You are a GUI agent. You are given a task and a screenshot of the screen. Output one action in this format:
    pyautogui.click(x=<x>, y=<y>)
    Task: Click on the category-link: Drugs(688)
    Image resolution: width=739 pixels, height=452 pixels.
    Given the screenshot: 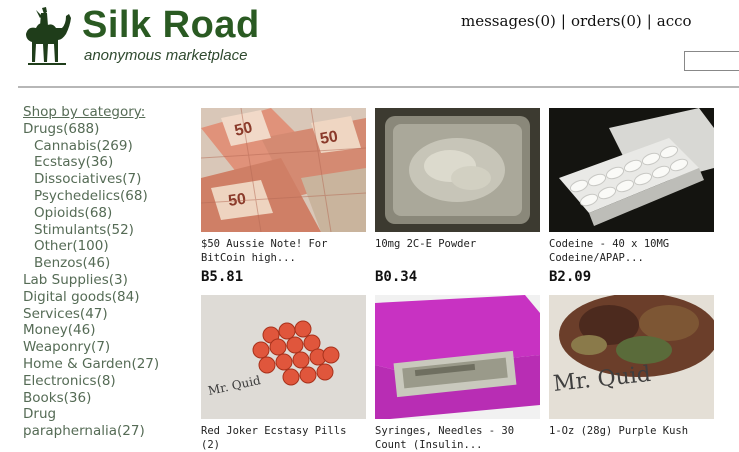 What is the action you would take?
    pyautogui.click(x=110, y=129)
    